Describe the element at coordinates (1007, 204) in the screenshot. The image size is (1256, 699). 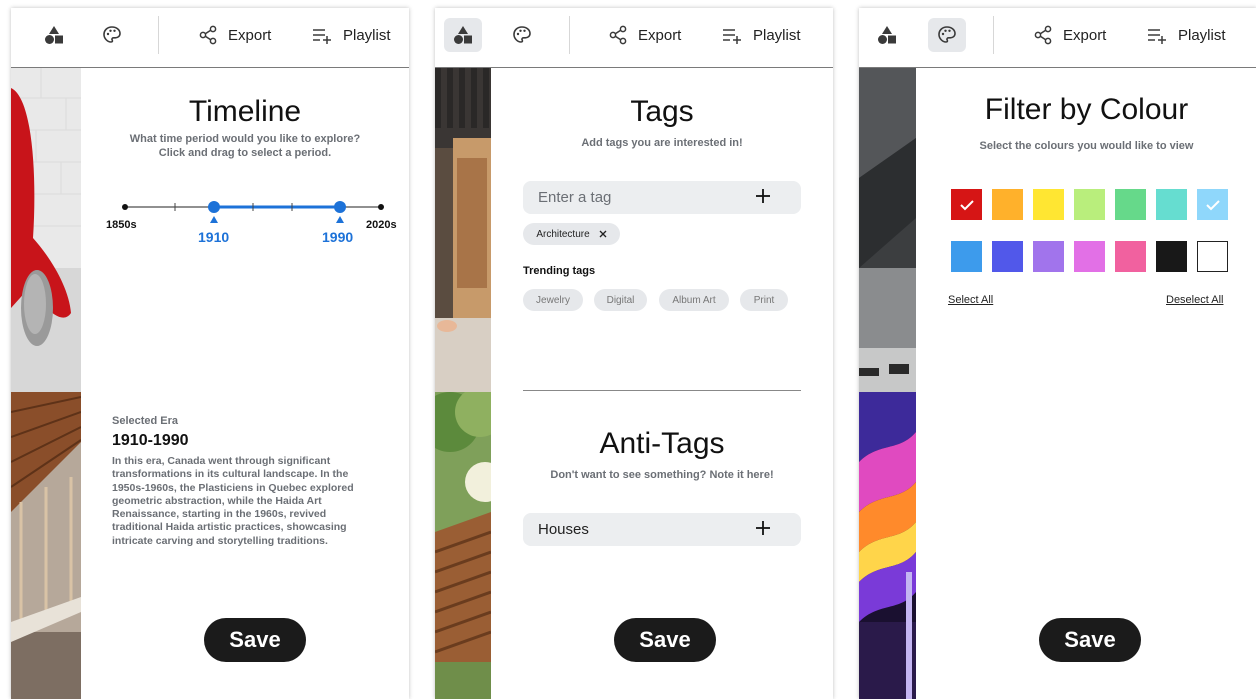
I see `colour-swatch-orange` at that location.